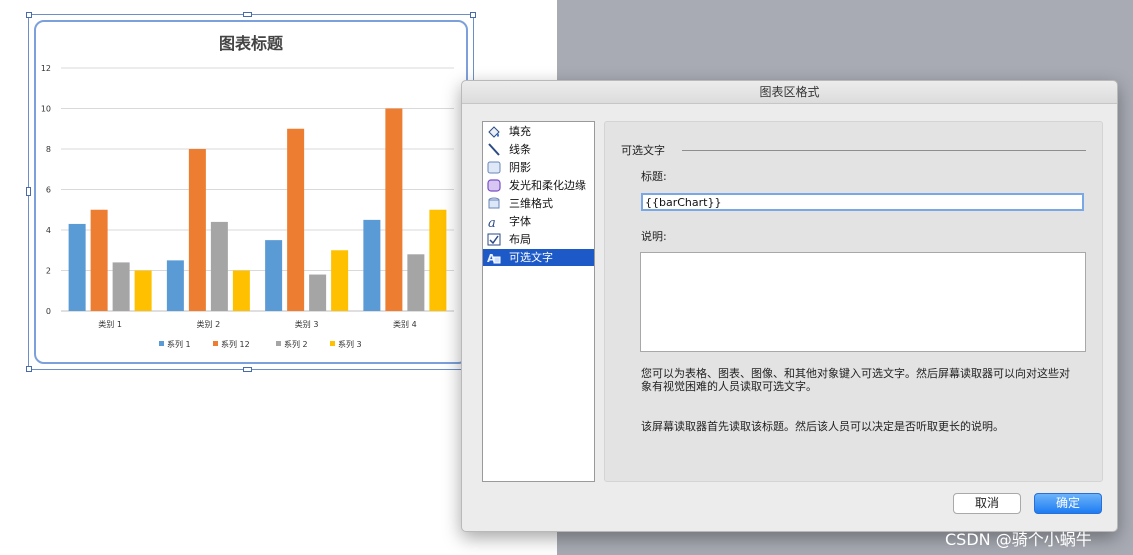 This screenshot has height=555, width=1133. I want to click on y-tick-label: 10, so click(46, 109).